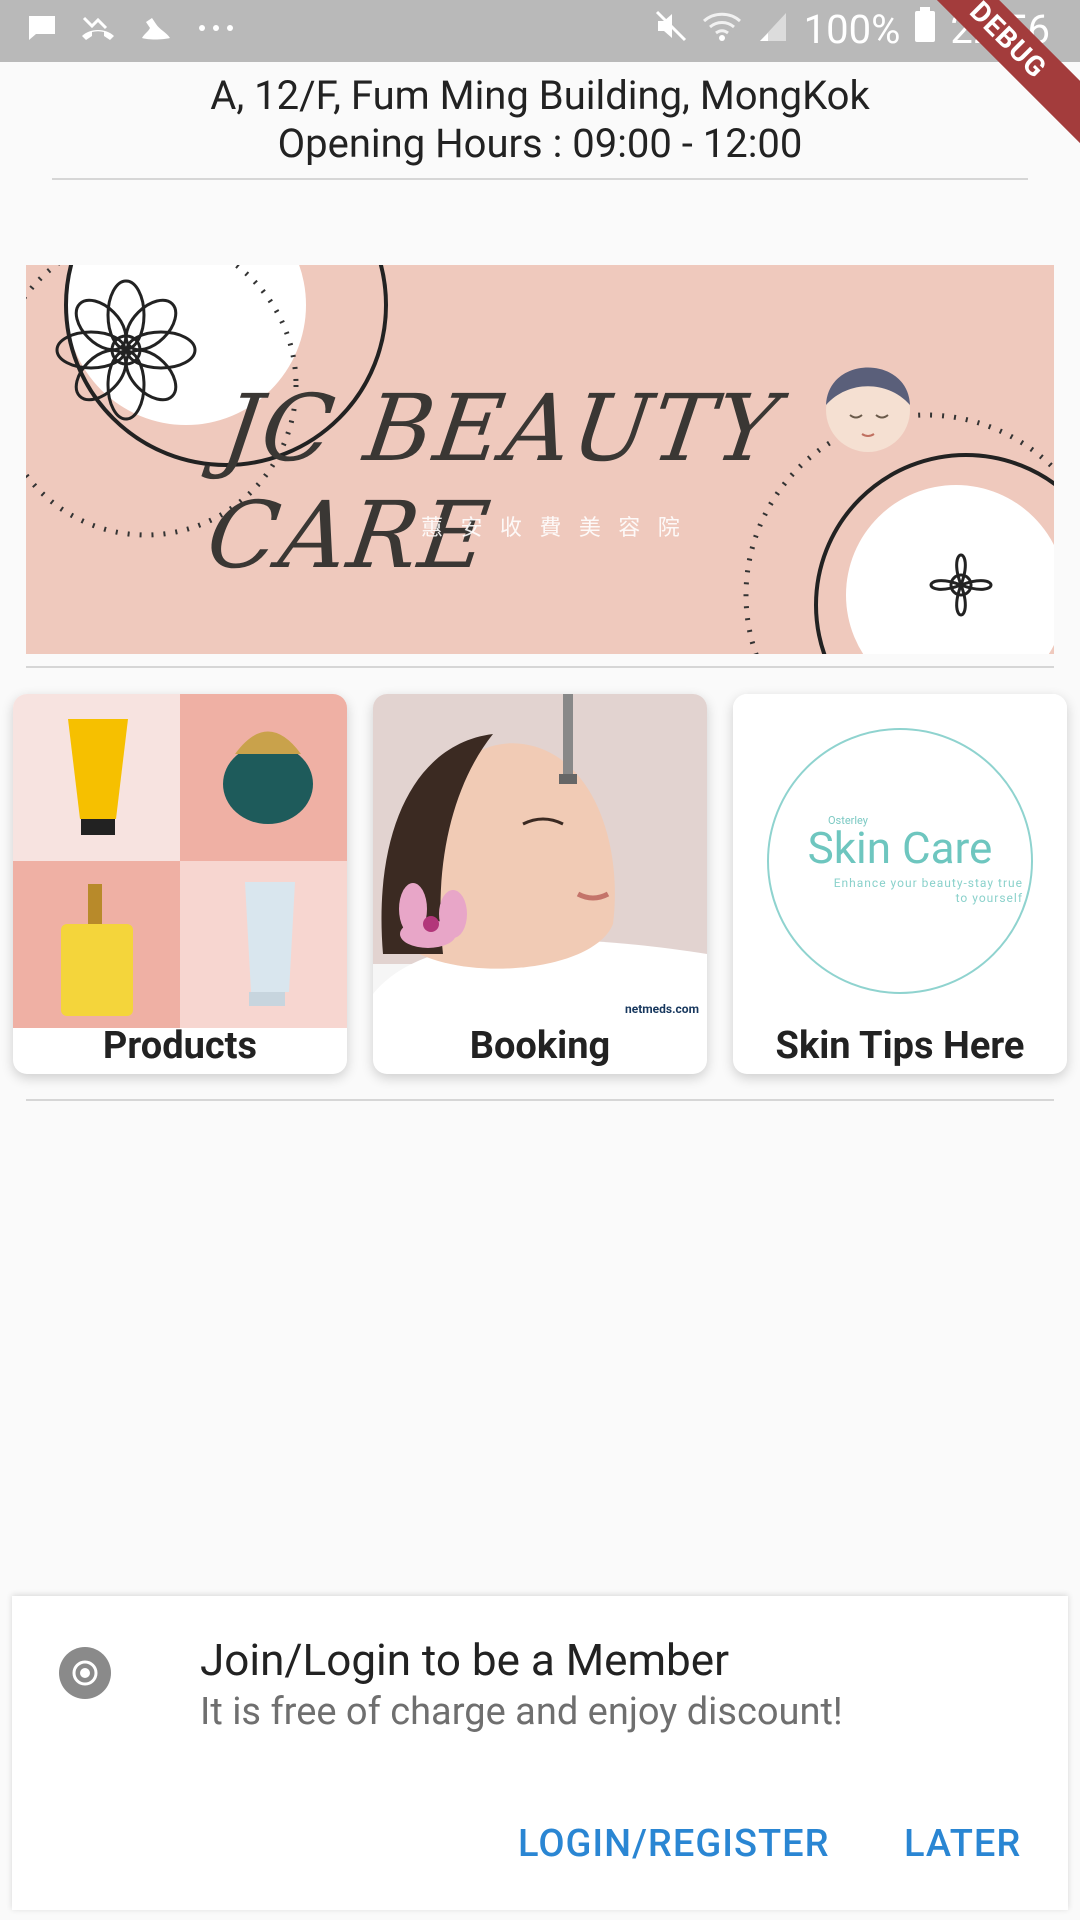  Describe the element at coordinates (42, 30) in the screenshot. I see `message-icon` at that location.